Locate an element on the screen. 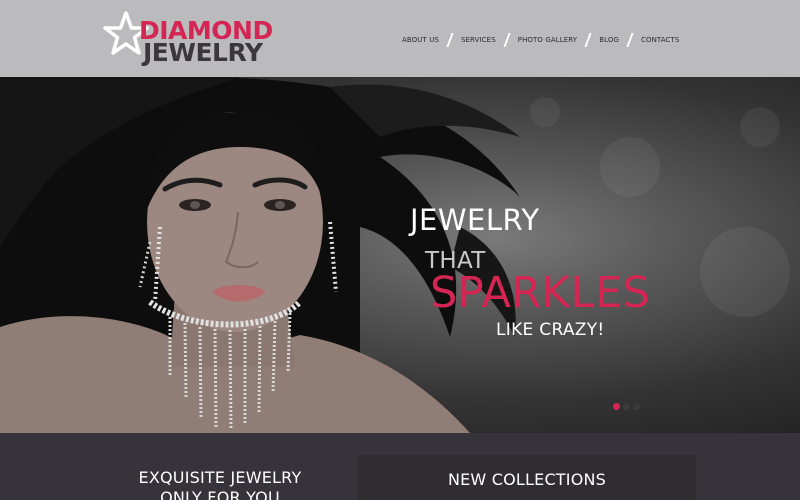 The width and height of the screenshot is (800, 500). nav-item-contacts: CONTACTS is located at coordinates (660, 40).